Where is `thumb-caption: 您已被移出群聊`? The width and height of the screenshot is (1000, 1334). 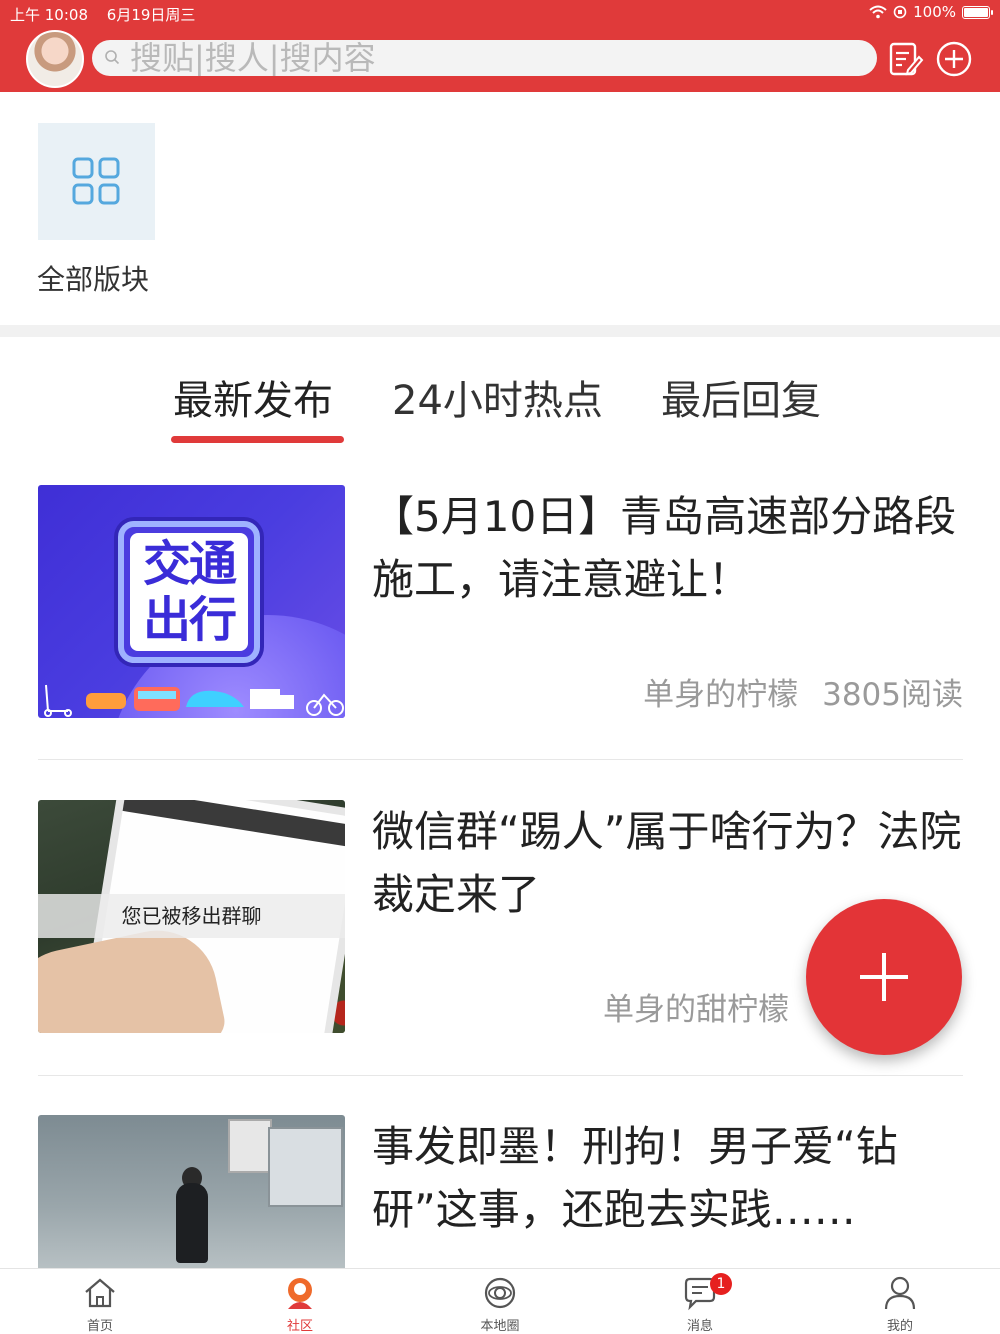 thumb-caption: 您已被移出群聊 is located at coordinates (191, 916).